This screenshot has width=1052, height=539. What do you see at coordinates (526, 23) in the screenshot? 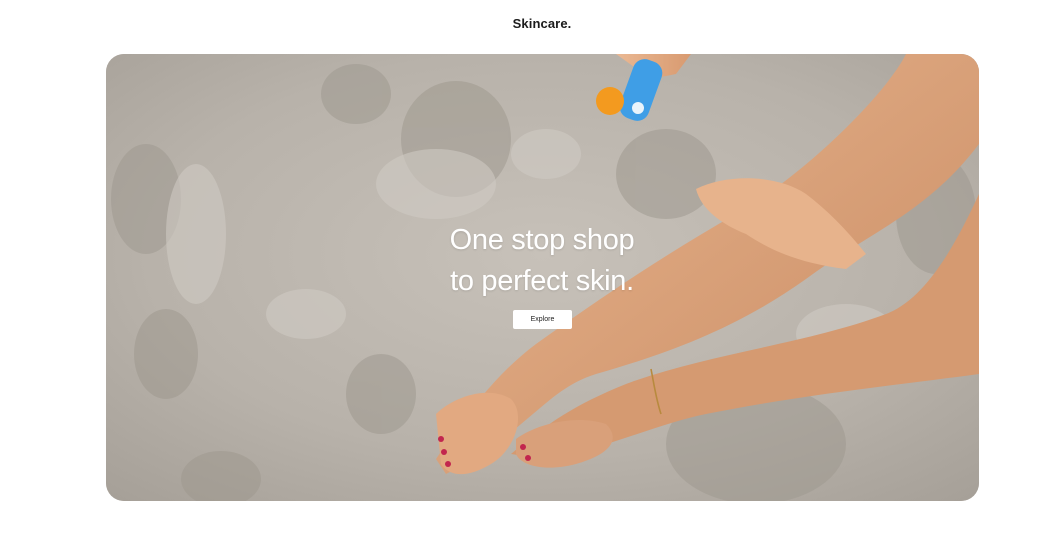
I see `brand-logo: Skincare.` at bounding box center [526, 23].